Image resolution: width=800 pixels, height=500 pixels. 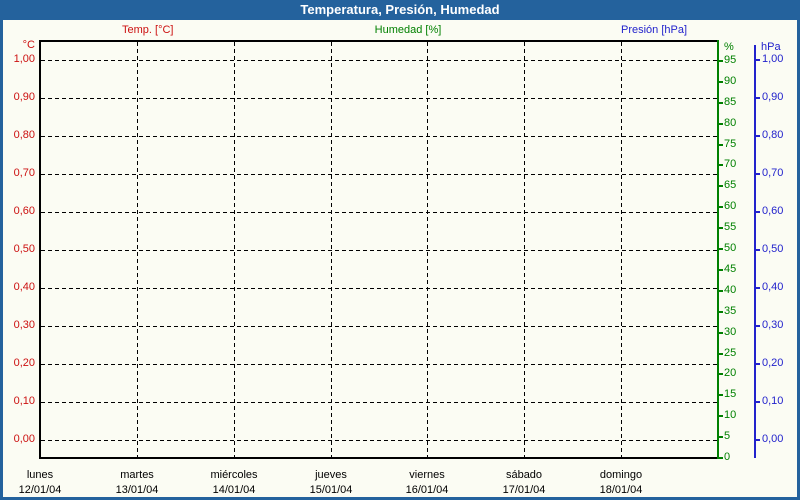 I want to click on celsius-tick-label: 0,30, so click(x=24, y=325).